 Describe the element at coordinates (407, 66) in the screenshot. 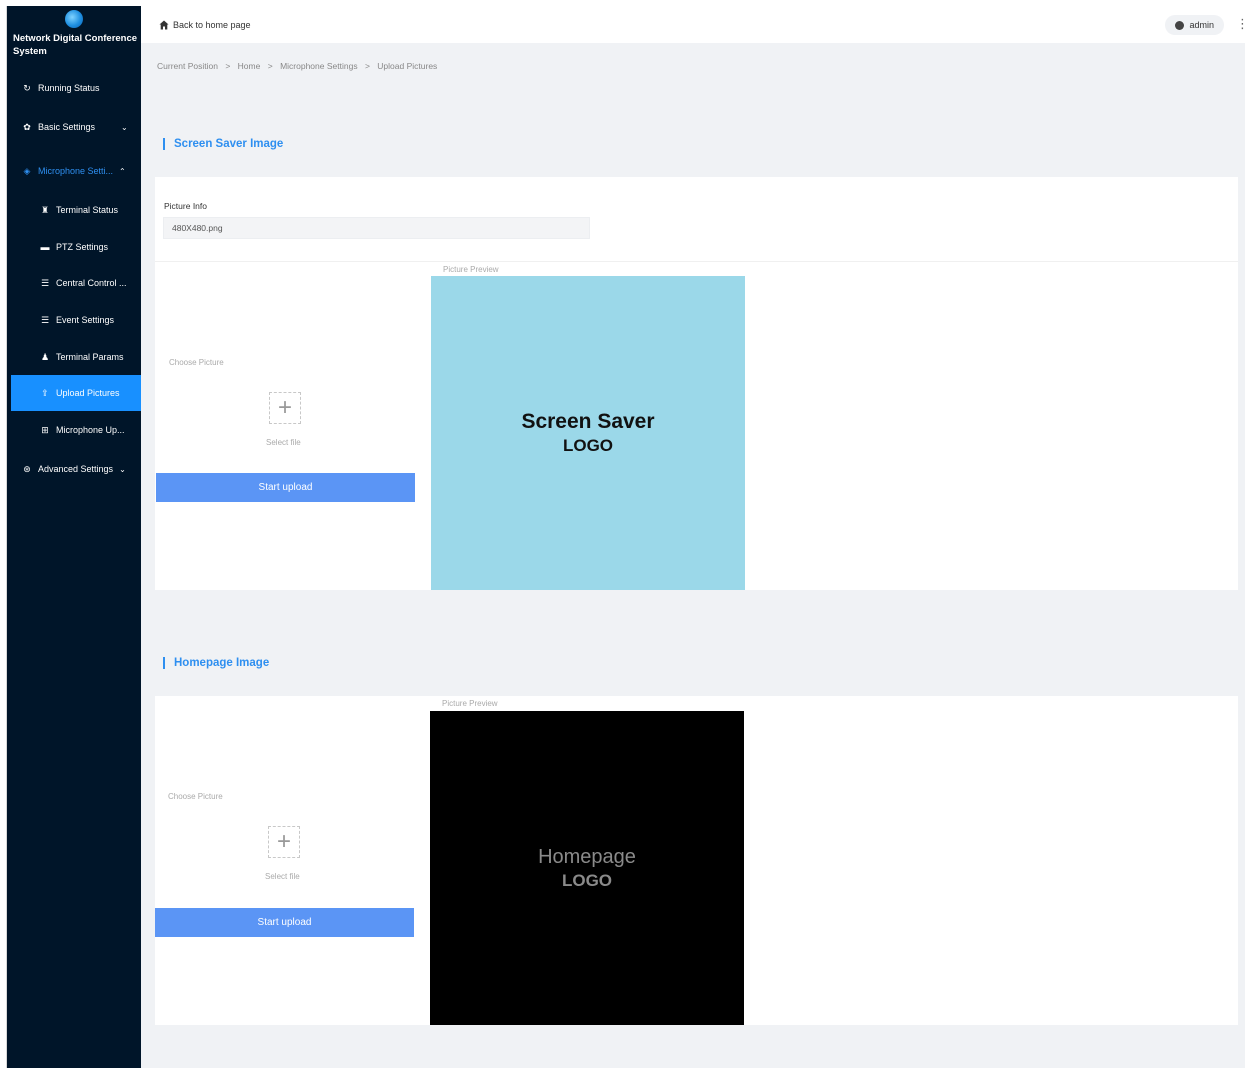

I see `breadcrumb-item: Upload Pictures` at that location.